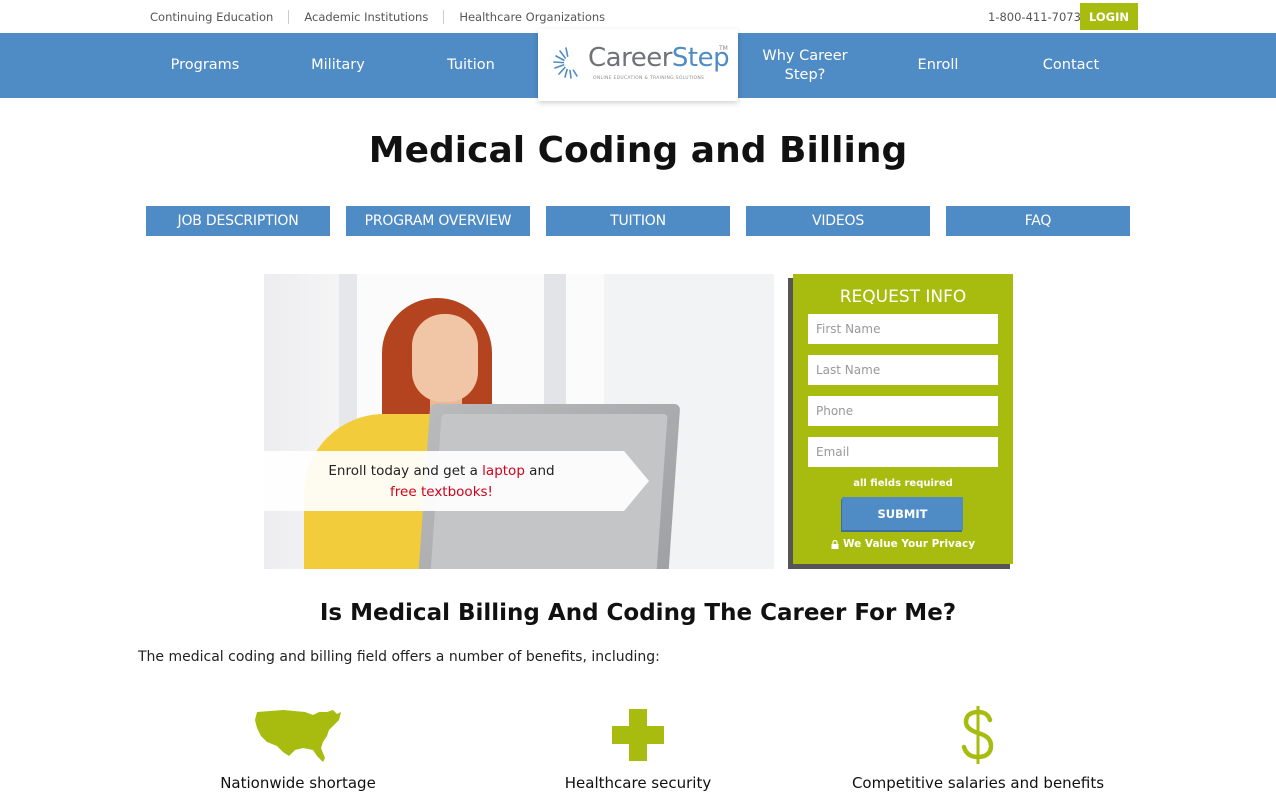  Describe the element at coordinates (298, 735) in the screenshot. I see `usa-map-icon` at that location.